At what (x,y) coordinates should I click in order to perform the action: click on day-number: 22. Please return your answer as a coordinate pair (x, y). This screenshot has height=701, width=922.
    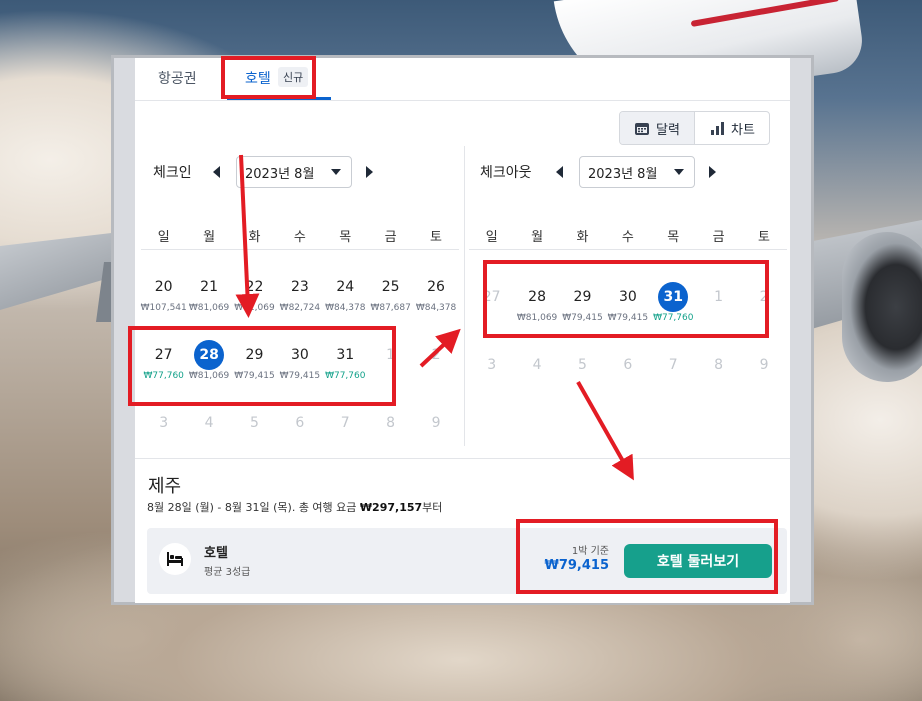
    Looking at the image, I should click on (254, 287).